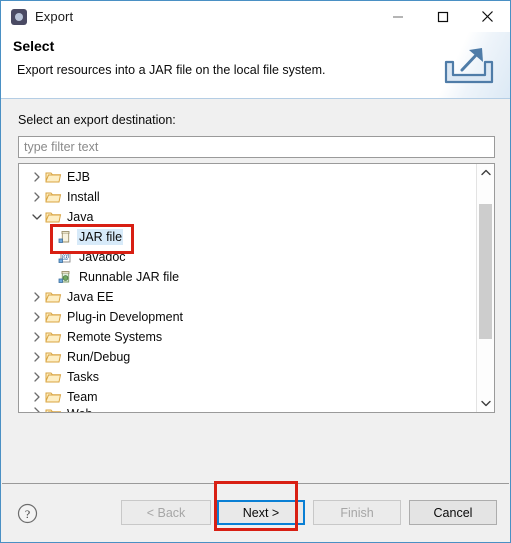 This screenshot has height=543, width=511. What do you see at coordinates (83, 197) in the screenshot?
I see `tree-item-label: Install` at bounding box center [83, 197].